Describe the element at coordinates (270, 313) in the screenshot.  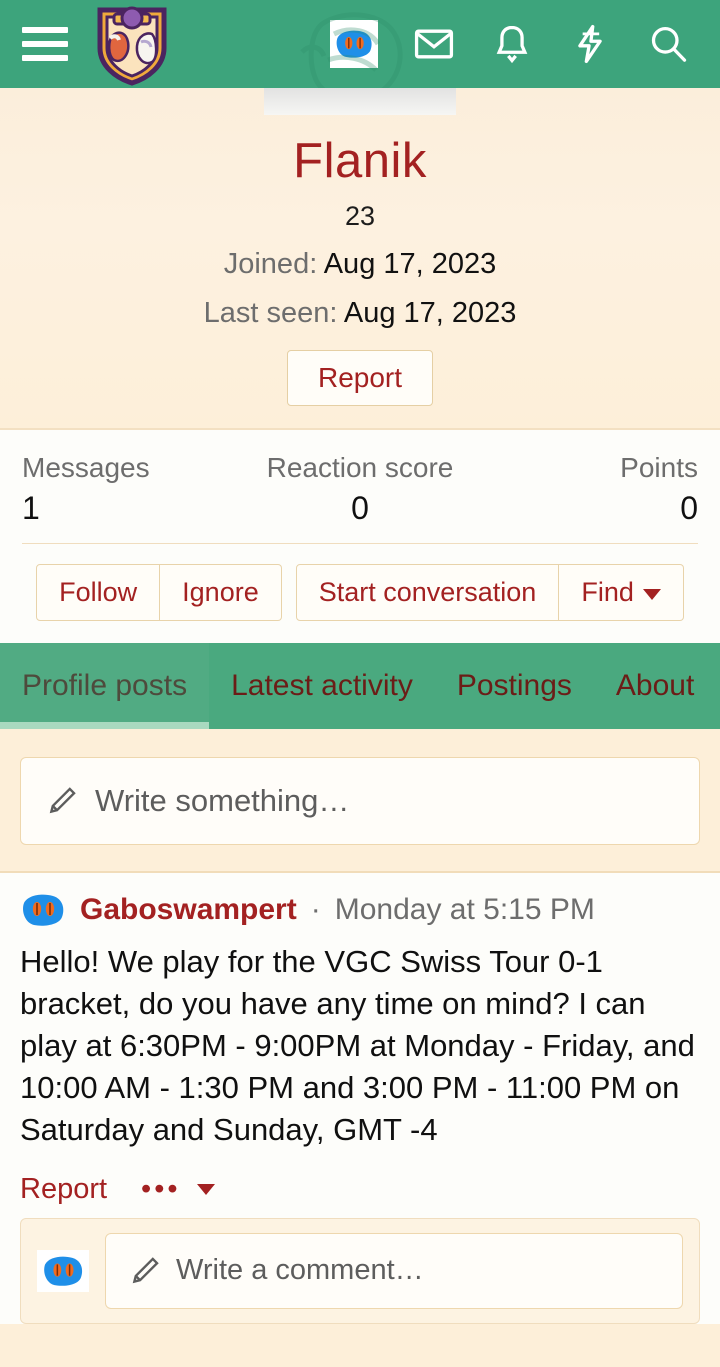
I see `last-seen-label: Last seen:` at that location.